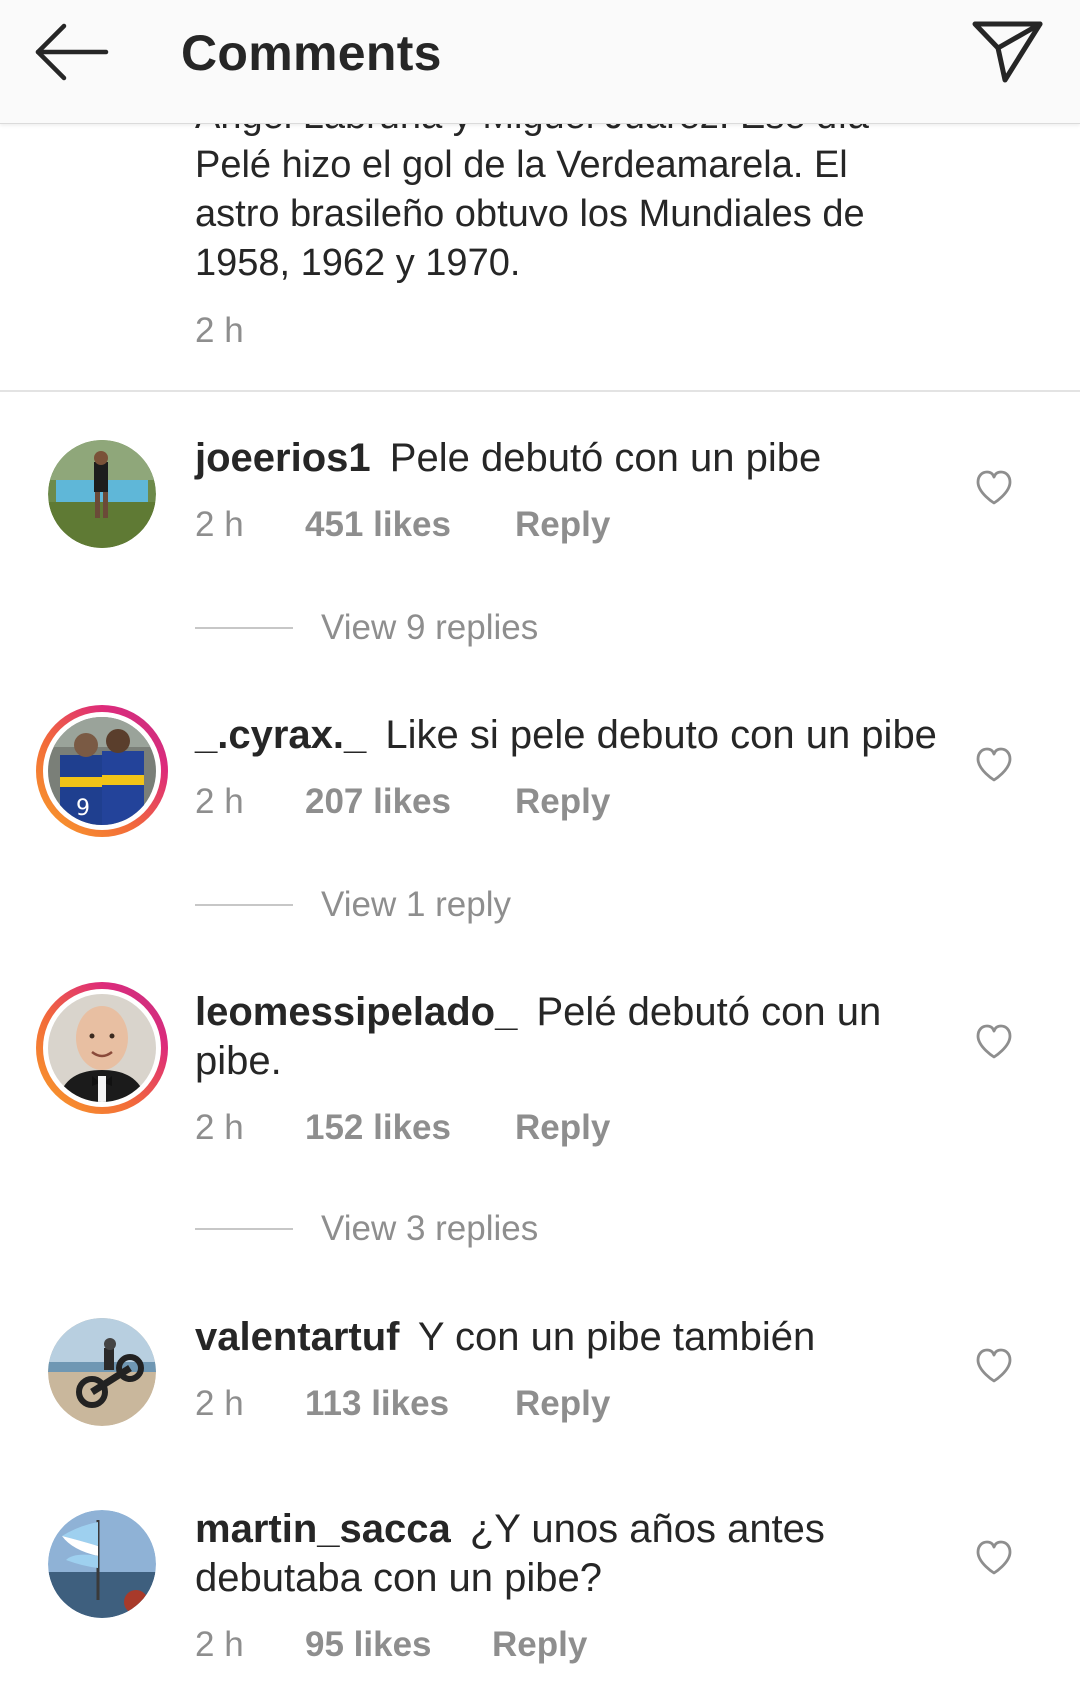 This screenshot has width=1080, height=1688. What do you see at coordinates (540, 391) in the screenshot?
I see `divider` at bounding box center [540, 391].